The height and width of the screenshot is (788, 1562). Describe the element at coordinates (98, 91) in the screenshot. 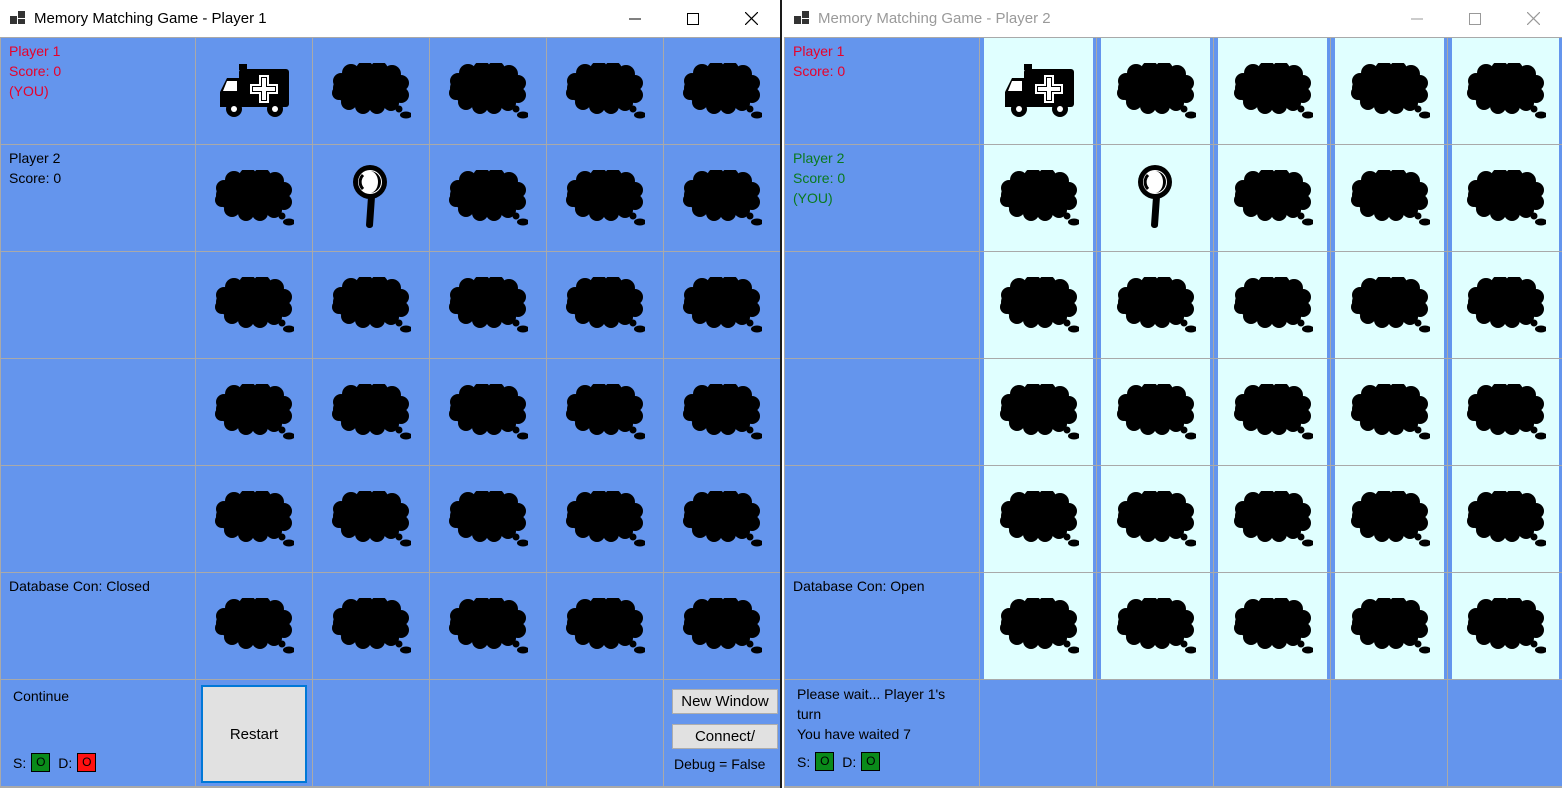

I see `player1-panel: Player 1 Score: 0 (YOU)` at that location.